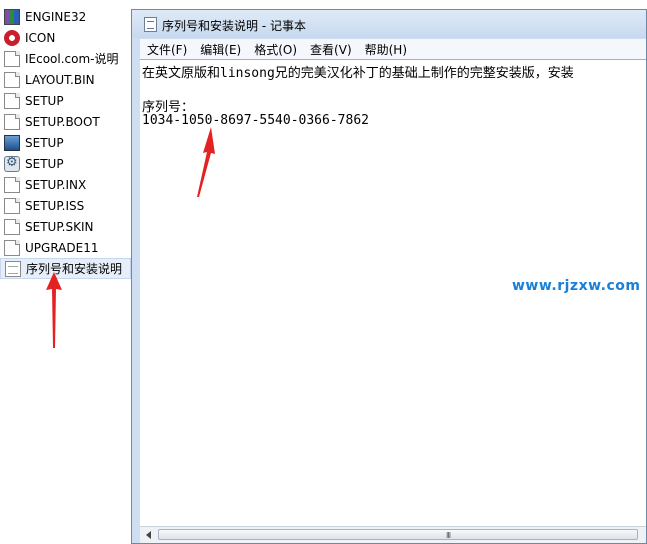 The width and height of the screenshot is (647, 544). What do you see at coordinates (148, 535) in the screenshot?
I see `scroll-left-arrow-icon` at bounding box center [148, 535].